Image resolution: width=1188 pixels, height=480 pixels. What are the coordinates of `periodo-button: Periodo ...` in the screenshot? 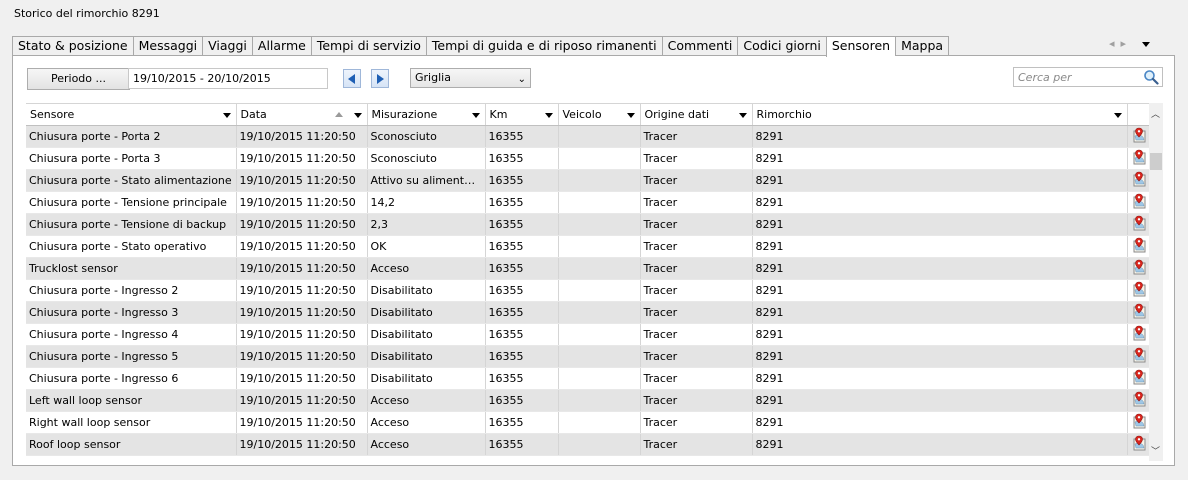 It's located at (78, 79).